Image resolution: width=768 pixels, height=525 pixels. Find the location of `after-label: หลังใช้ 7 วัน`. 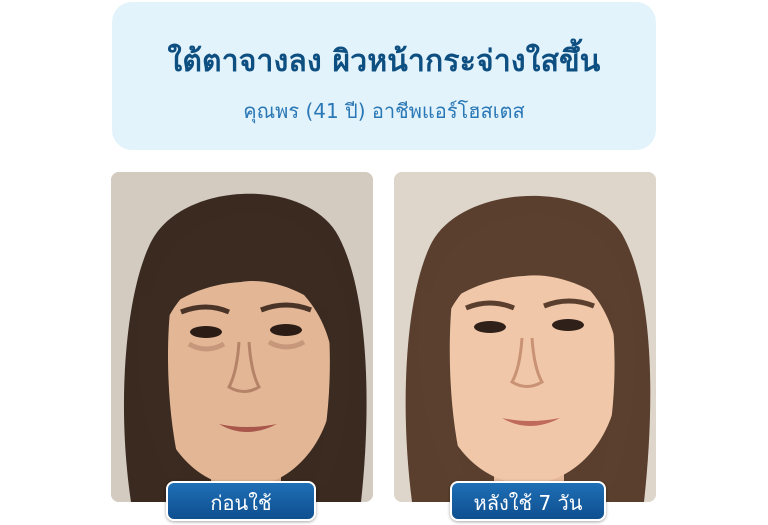

after-label: หลังใช้ 7 วัน is located at coordinates (528, 501).